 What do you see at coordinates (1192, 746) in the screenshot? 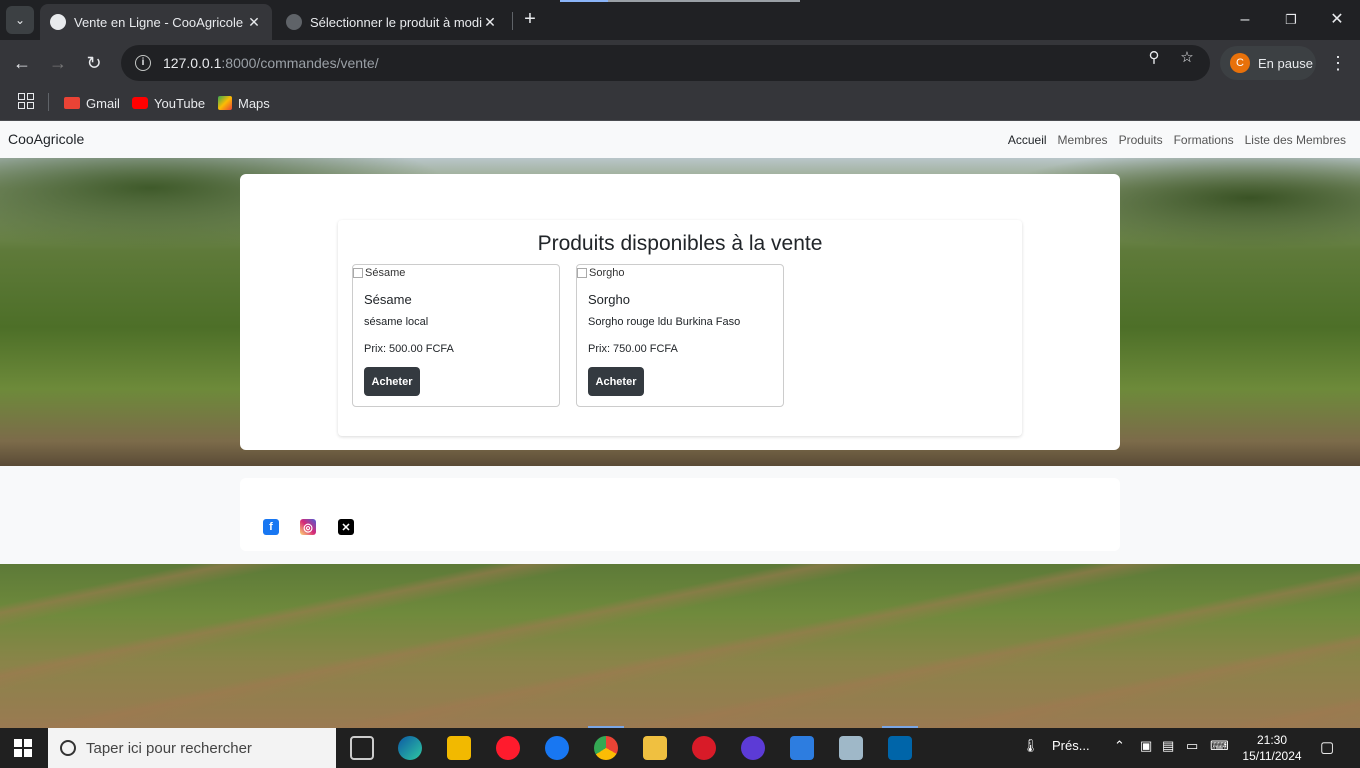
I see `battery-icon: ▭` at bounding box center [1192, 746].